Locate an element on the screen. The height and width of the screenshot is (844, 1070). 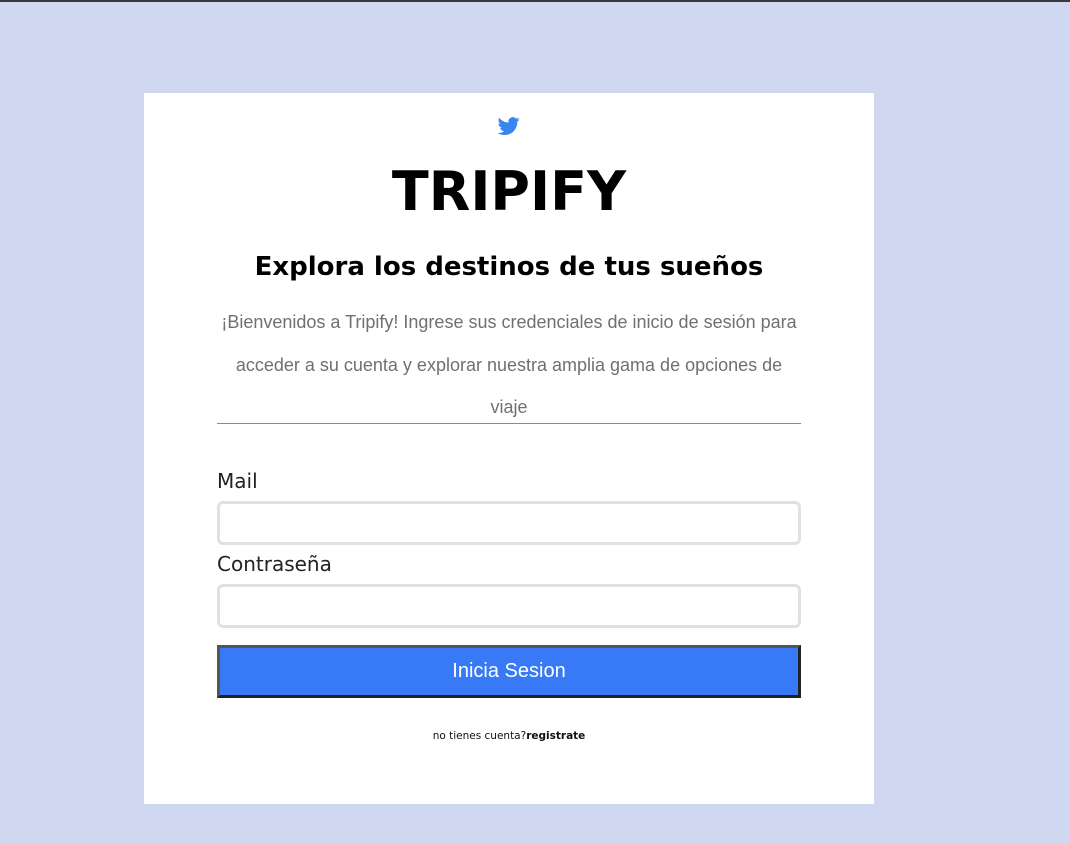
tagline-heading: Explora los destinos de tus sueños is located at coordinates (509, 267).